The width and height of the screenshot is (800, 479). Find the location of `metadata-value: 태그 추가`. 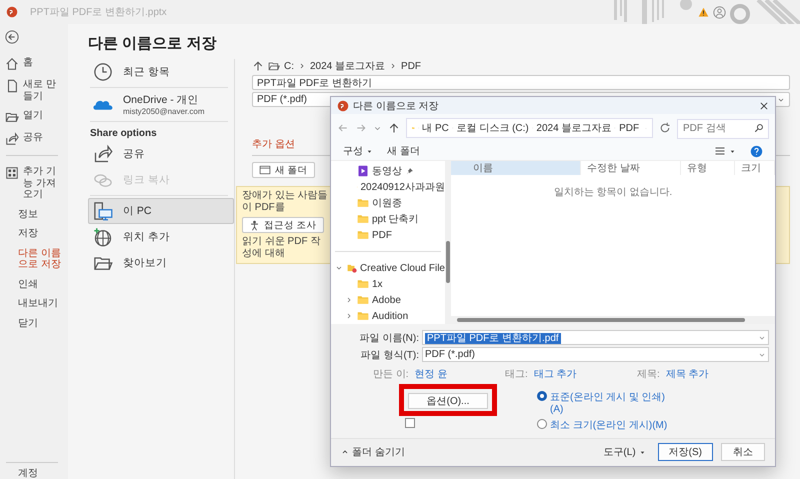

metadata-value: 태그 추가 is located at coordinates (555, 374).